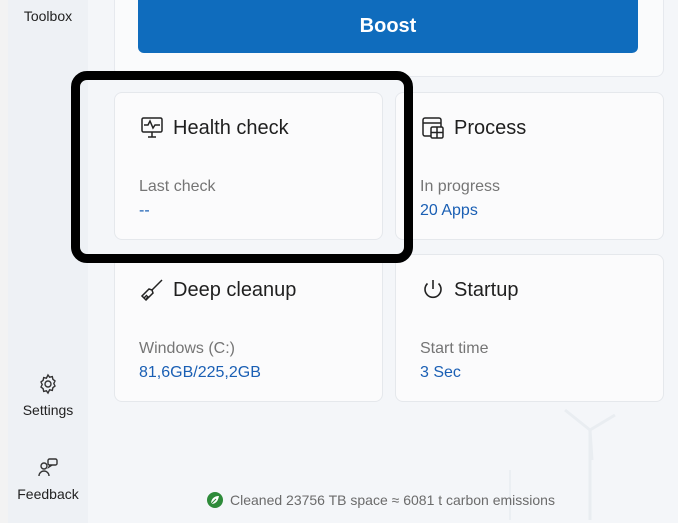 This screenshot has height=523, width=678. What do you see at coordinates (454, 348) in the screenshot?
I see `card-subtitle: Start time` at bounding box center [454, 348].